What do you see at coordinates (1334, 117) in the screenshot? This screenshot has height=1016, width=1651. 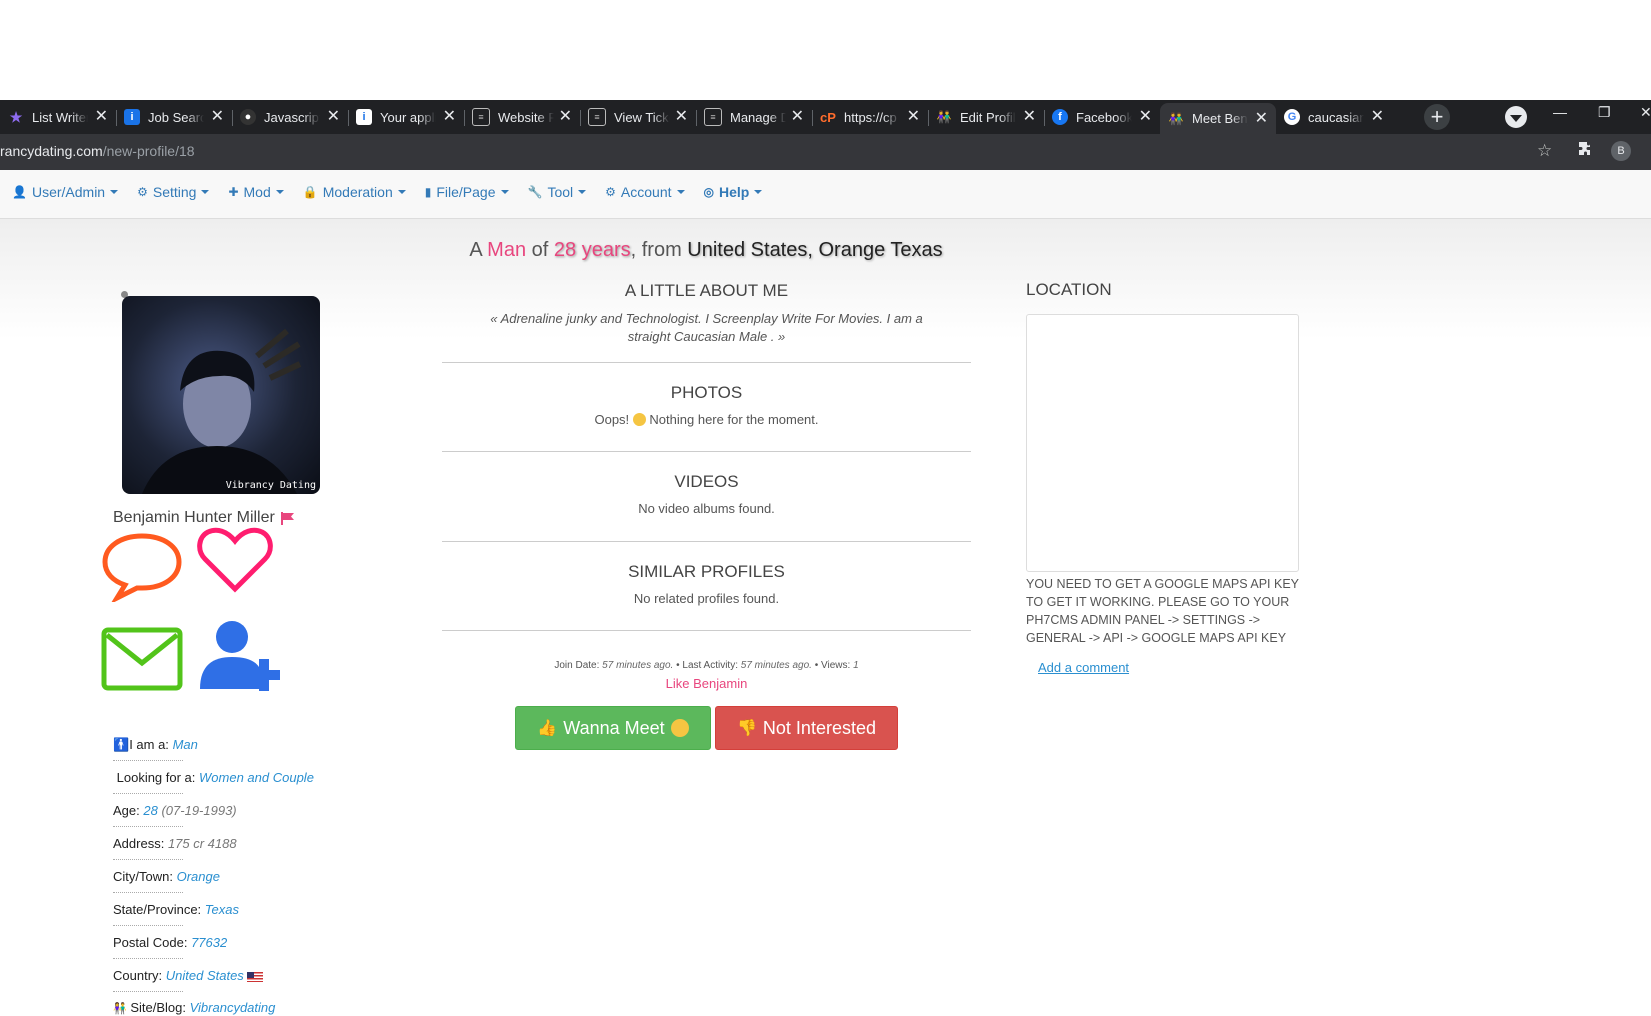 I see `tab-google-caucasian: G caucasian ✕` at bounding box center [1334, 117].